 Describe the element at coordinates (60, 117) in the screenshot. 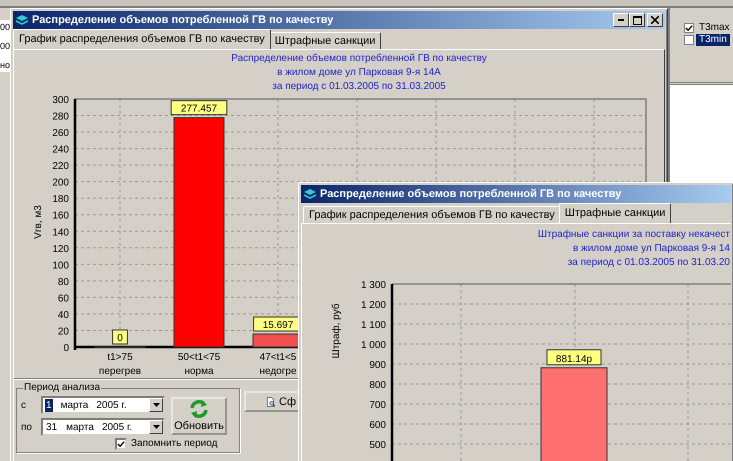

I see `axis-label: 280` at that location.